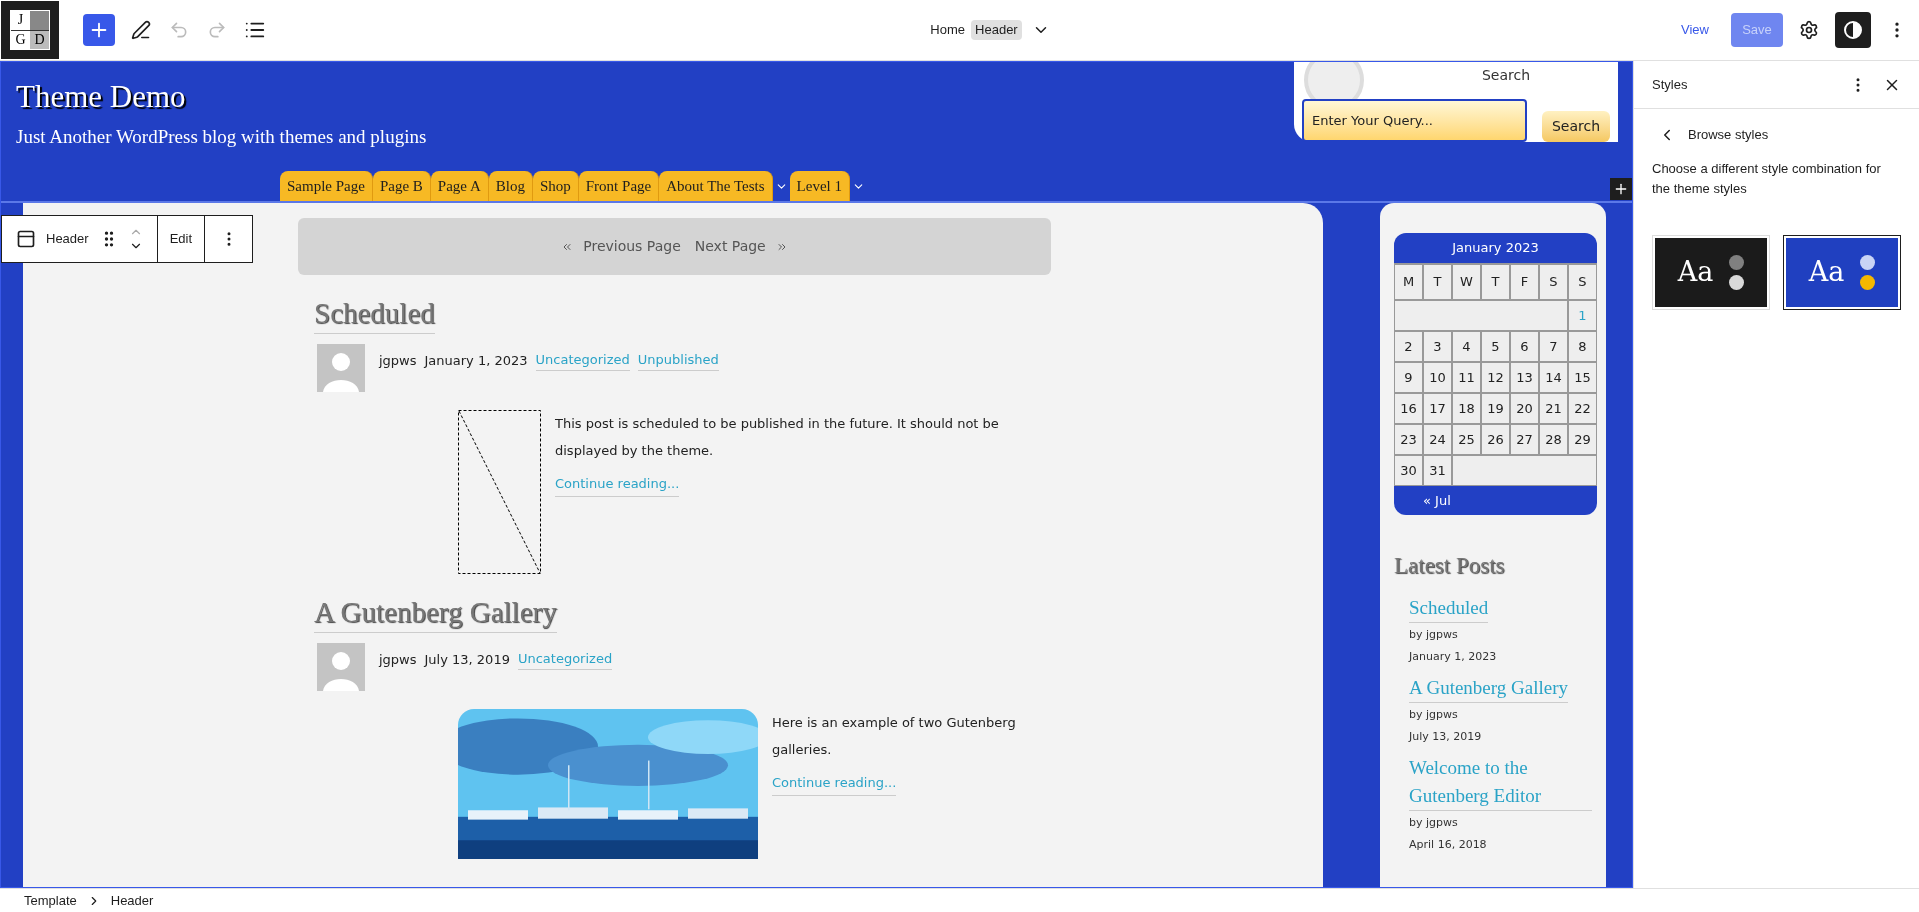 The image size is (1919, 912). What do you see at coordinates (132, 900) in the screenshot?
I see `breadcrumb-item: Header` at bounding box center [132, 900].